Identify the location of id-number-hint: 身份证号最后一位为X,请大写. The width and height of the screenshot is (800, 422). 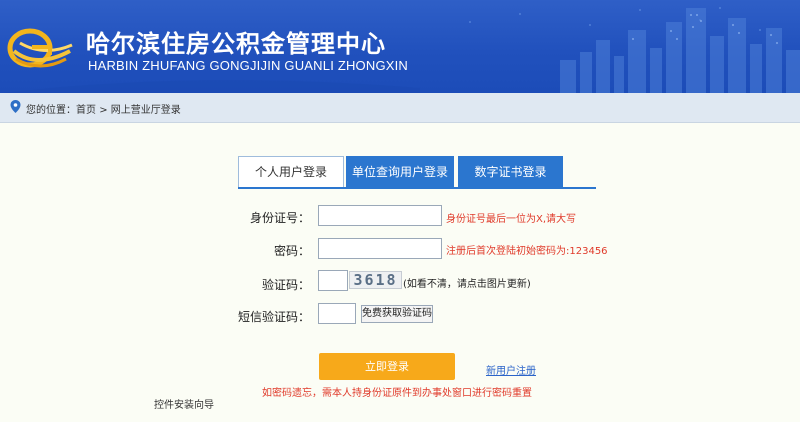
(511, 219).